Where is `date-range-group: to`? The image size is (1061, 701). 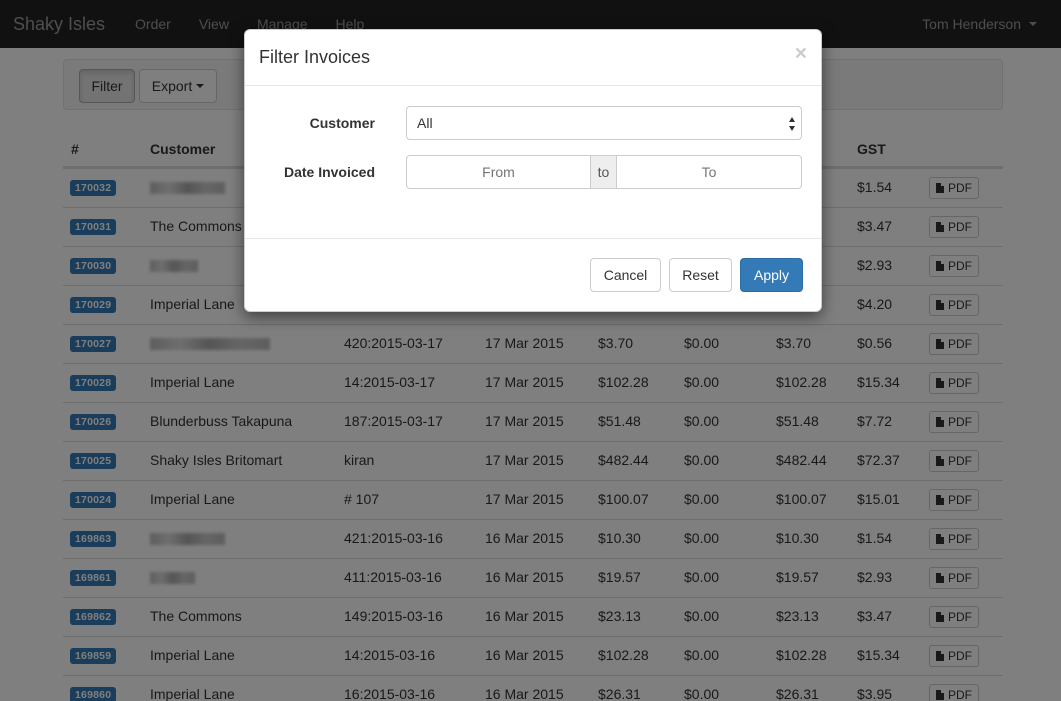
date-range-group: to is located at coordinates (604, 172).